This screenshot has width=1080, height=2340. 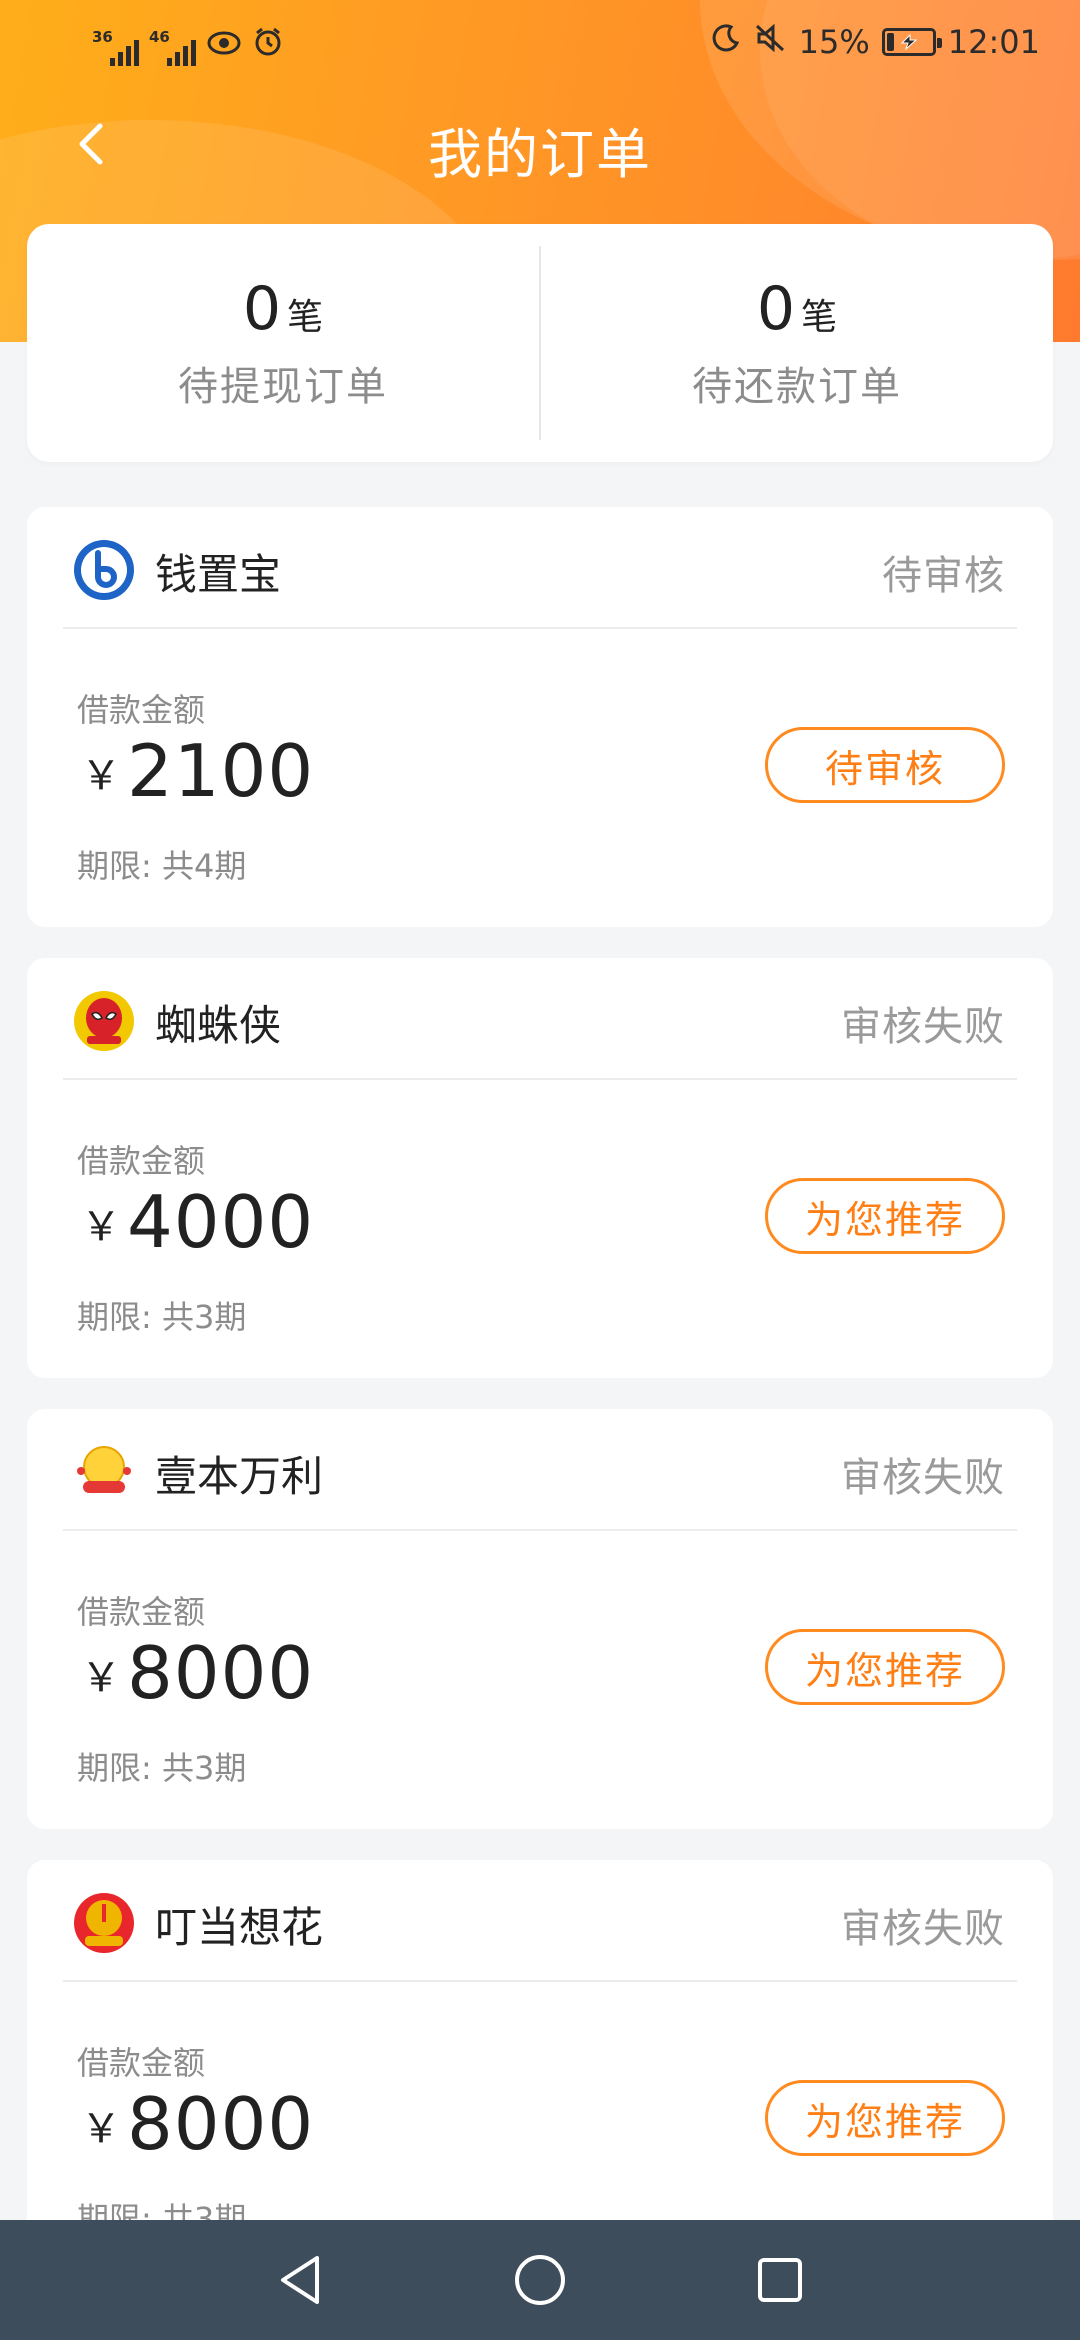 What do you see at coordinates (943, 576) in the screenshot?
I see `order-status: 待审核` at bounding box center [943, 576].